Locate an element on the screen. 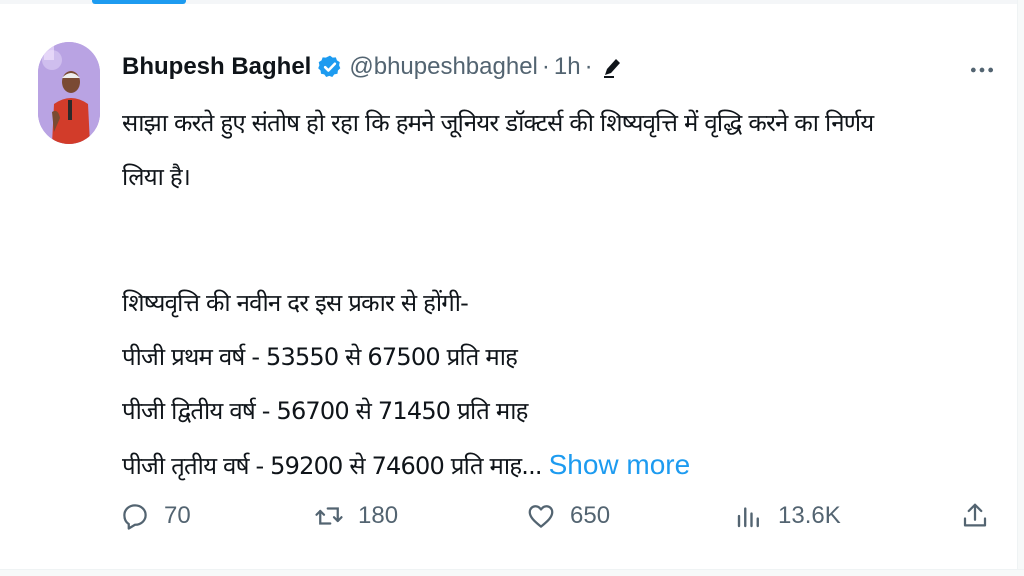  top-tab-indicator is located at coordinates (139, 2).